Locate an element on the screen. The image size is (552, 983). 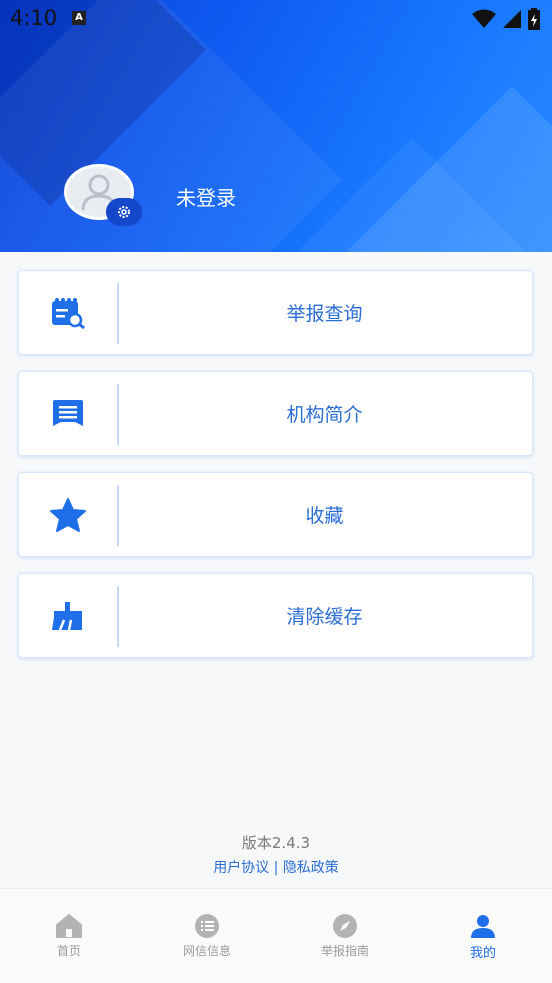
nav-label: 我的 is located at coordinates (482, 953).